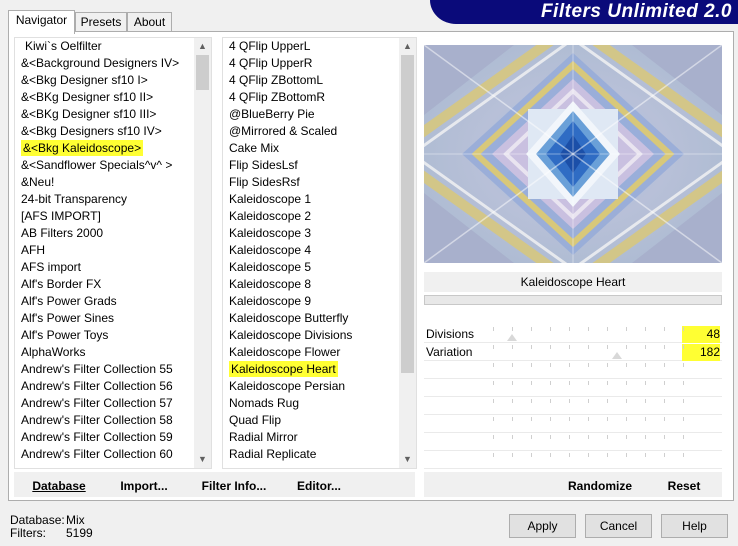  I want to click on list-item: [AFS IMPORT], so click(104, 216).